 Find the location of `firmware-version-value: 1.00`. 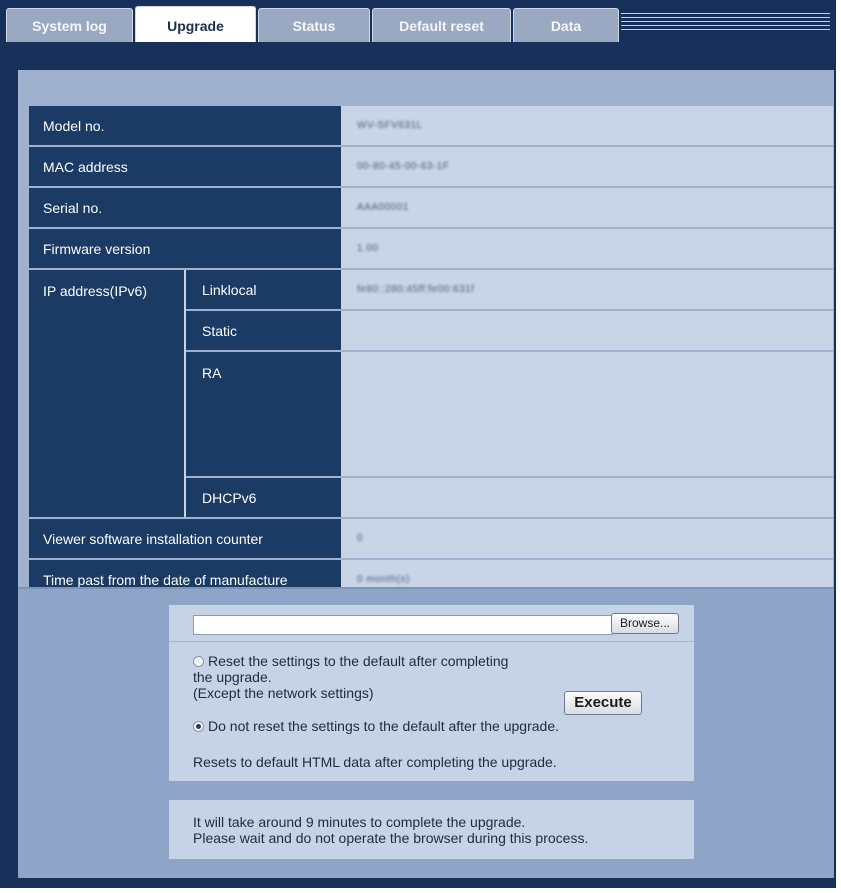

firmware-version-value: 1.00 is located at coordinates (588, 248).